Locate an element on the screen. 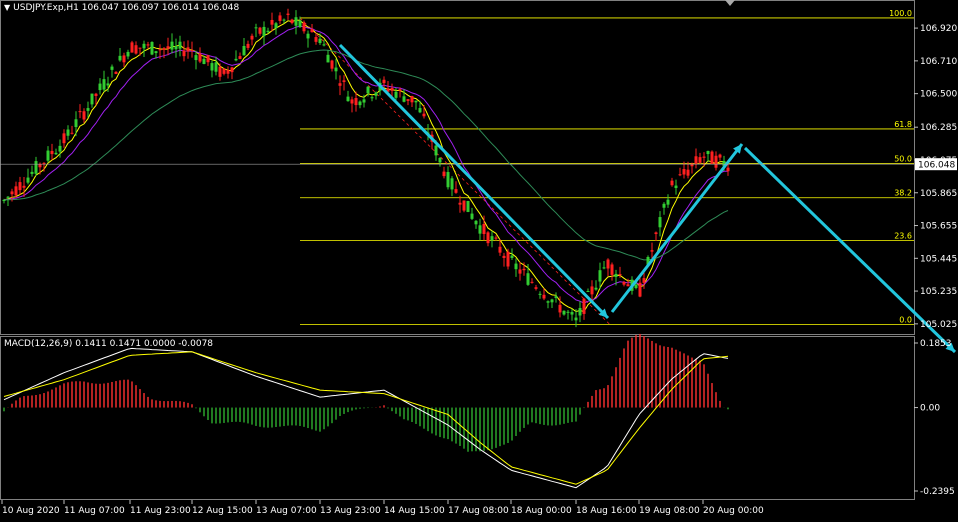 Image resolution: width=958 pixels, height=522 pixels. time-tick-label: 18 Aug 00:00 is located at coordinates (541, 511).